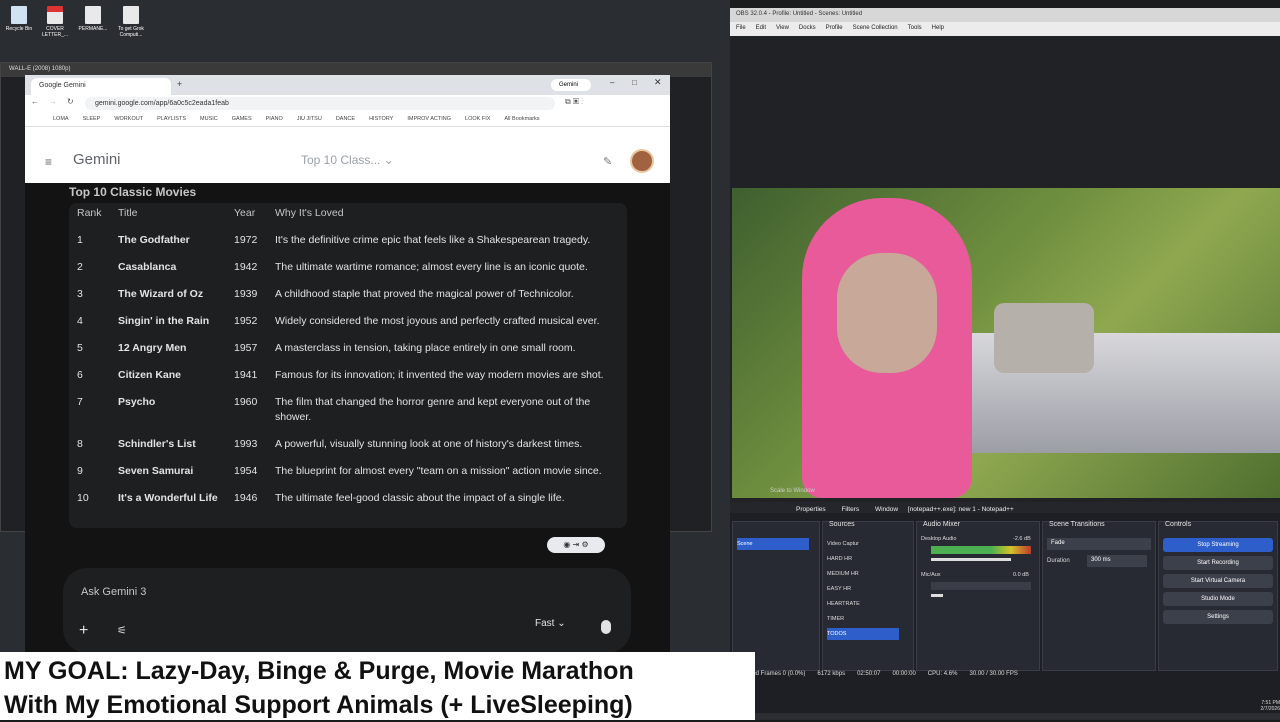  I want to click on table-cell-title: Casablanca, so click(147, 267).